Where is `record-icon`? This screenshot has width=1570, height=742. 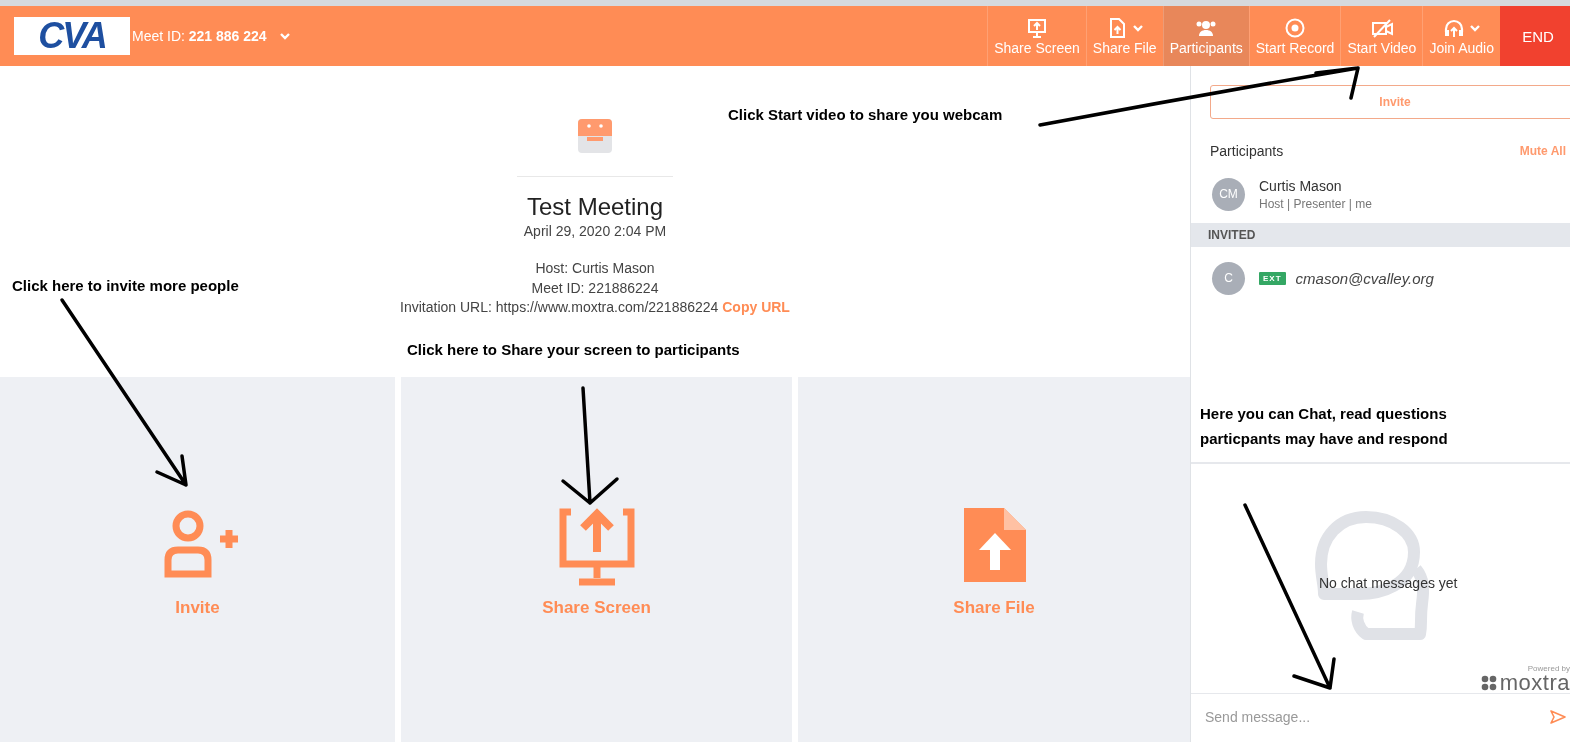
record-icon is located at coordinates (1295, 28).